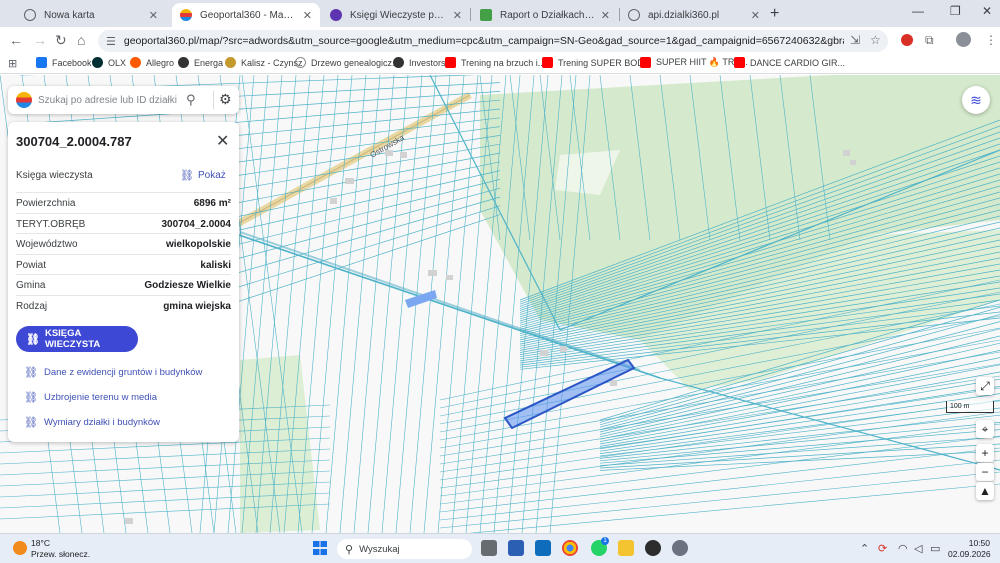  What do you see at coordinates (570, 548) in the screenshot?
I see `chrome-icon` at bounding box center [570, 548].